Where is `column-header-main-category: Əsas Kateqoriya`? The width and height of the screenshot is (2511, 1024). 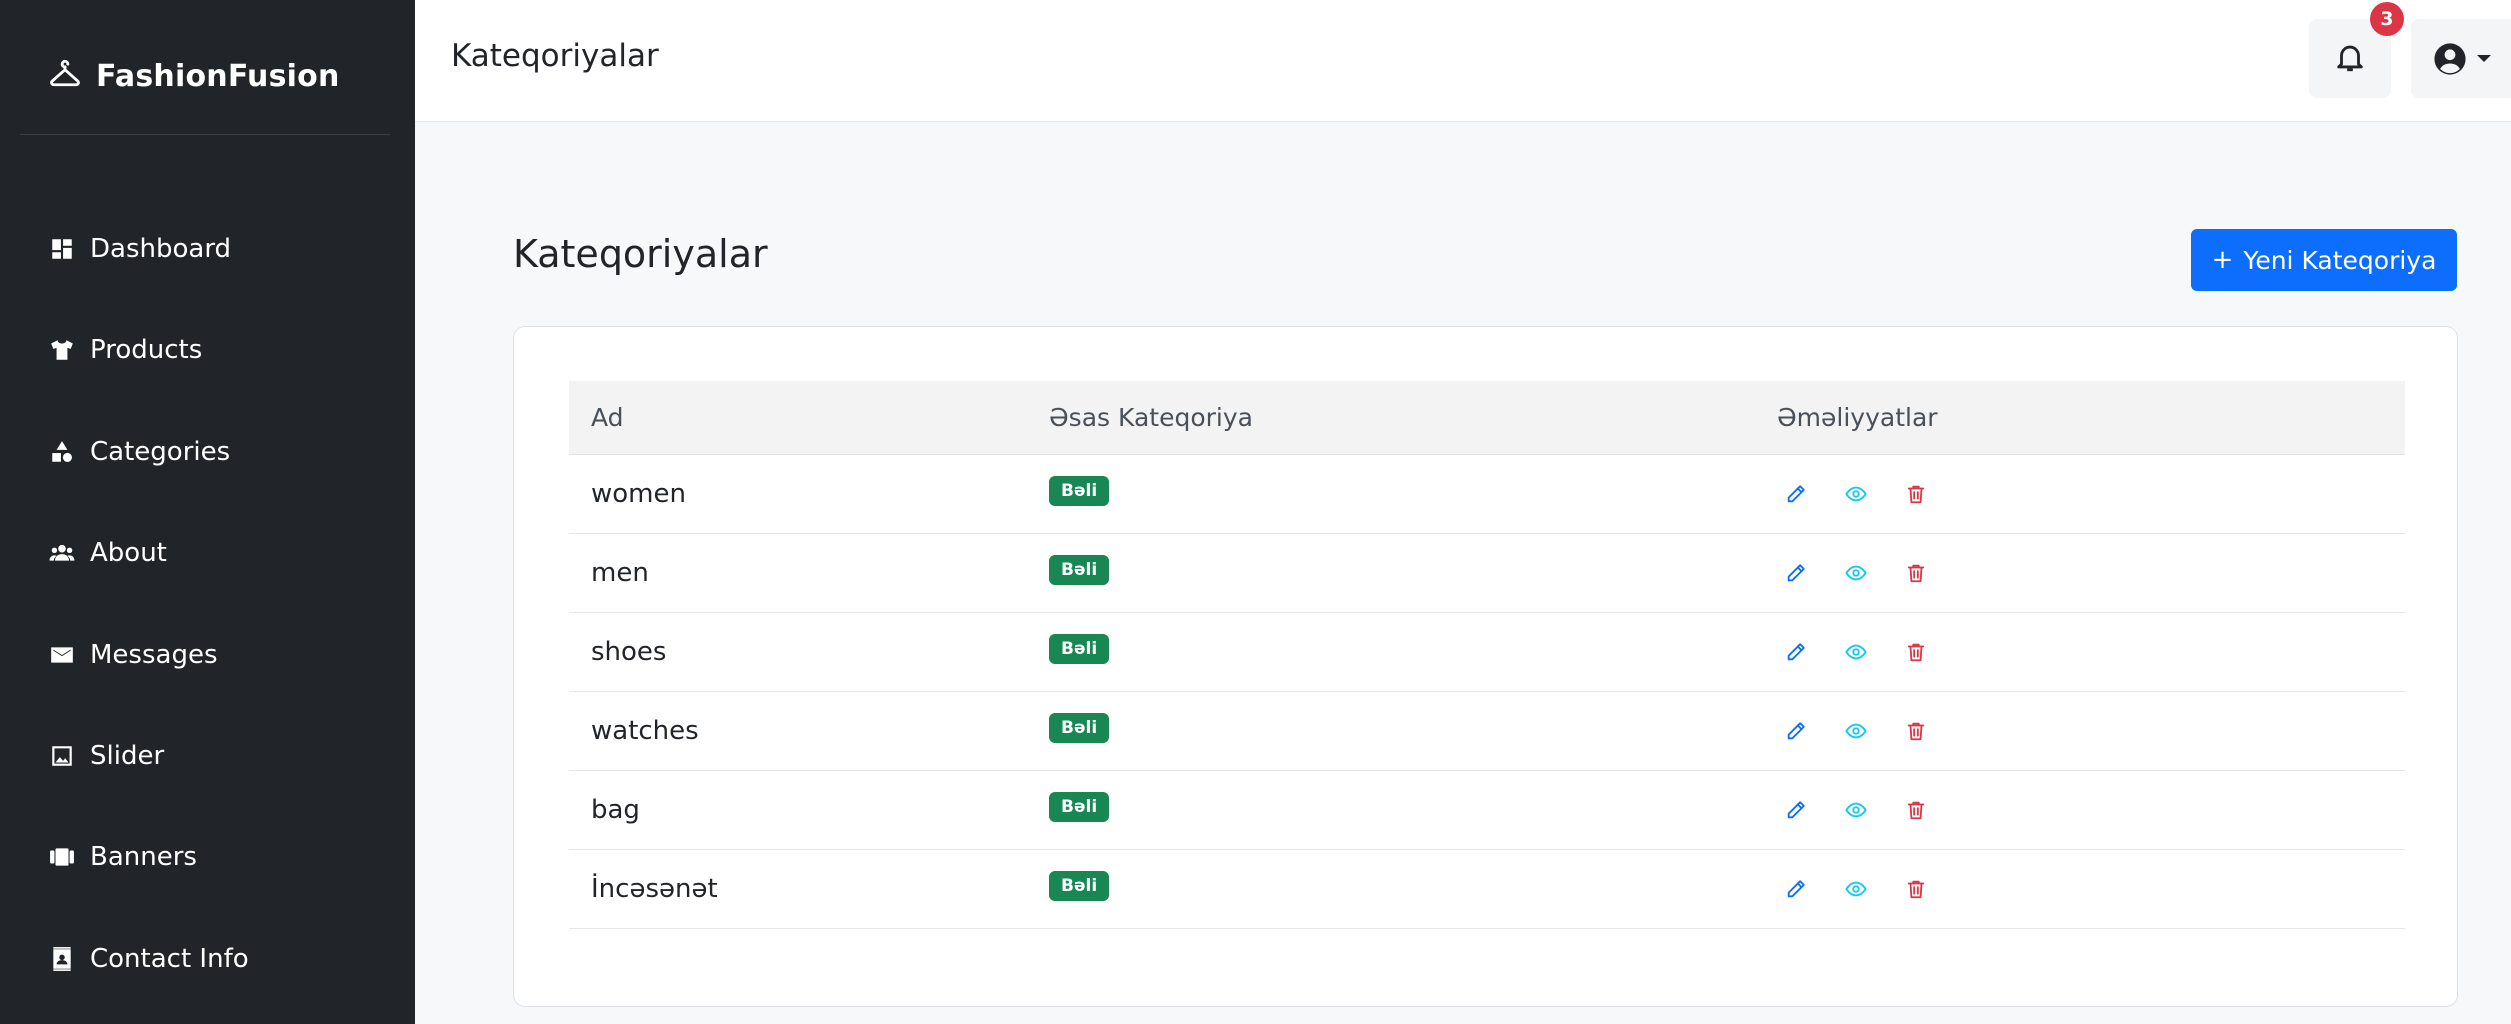
column-header-main-category: Əsas Kateqoriya is located at coordinates (1411, 418).